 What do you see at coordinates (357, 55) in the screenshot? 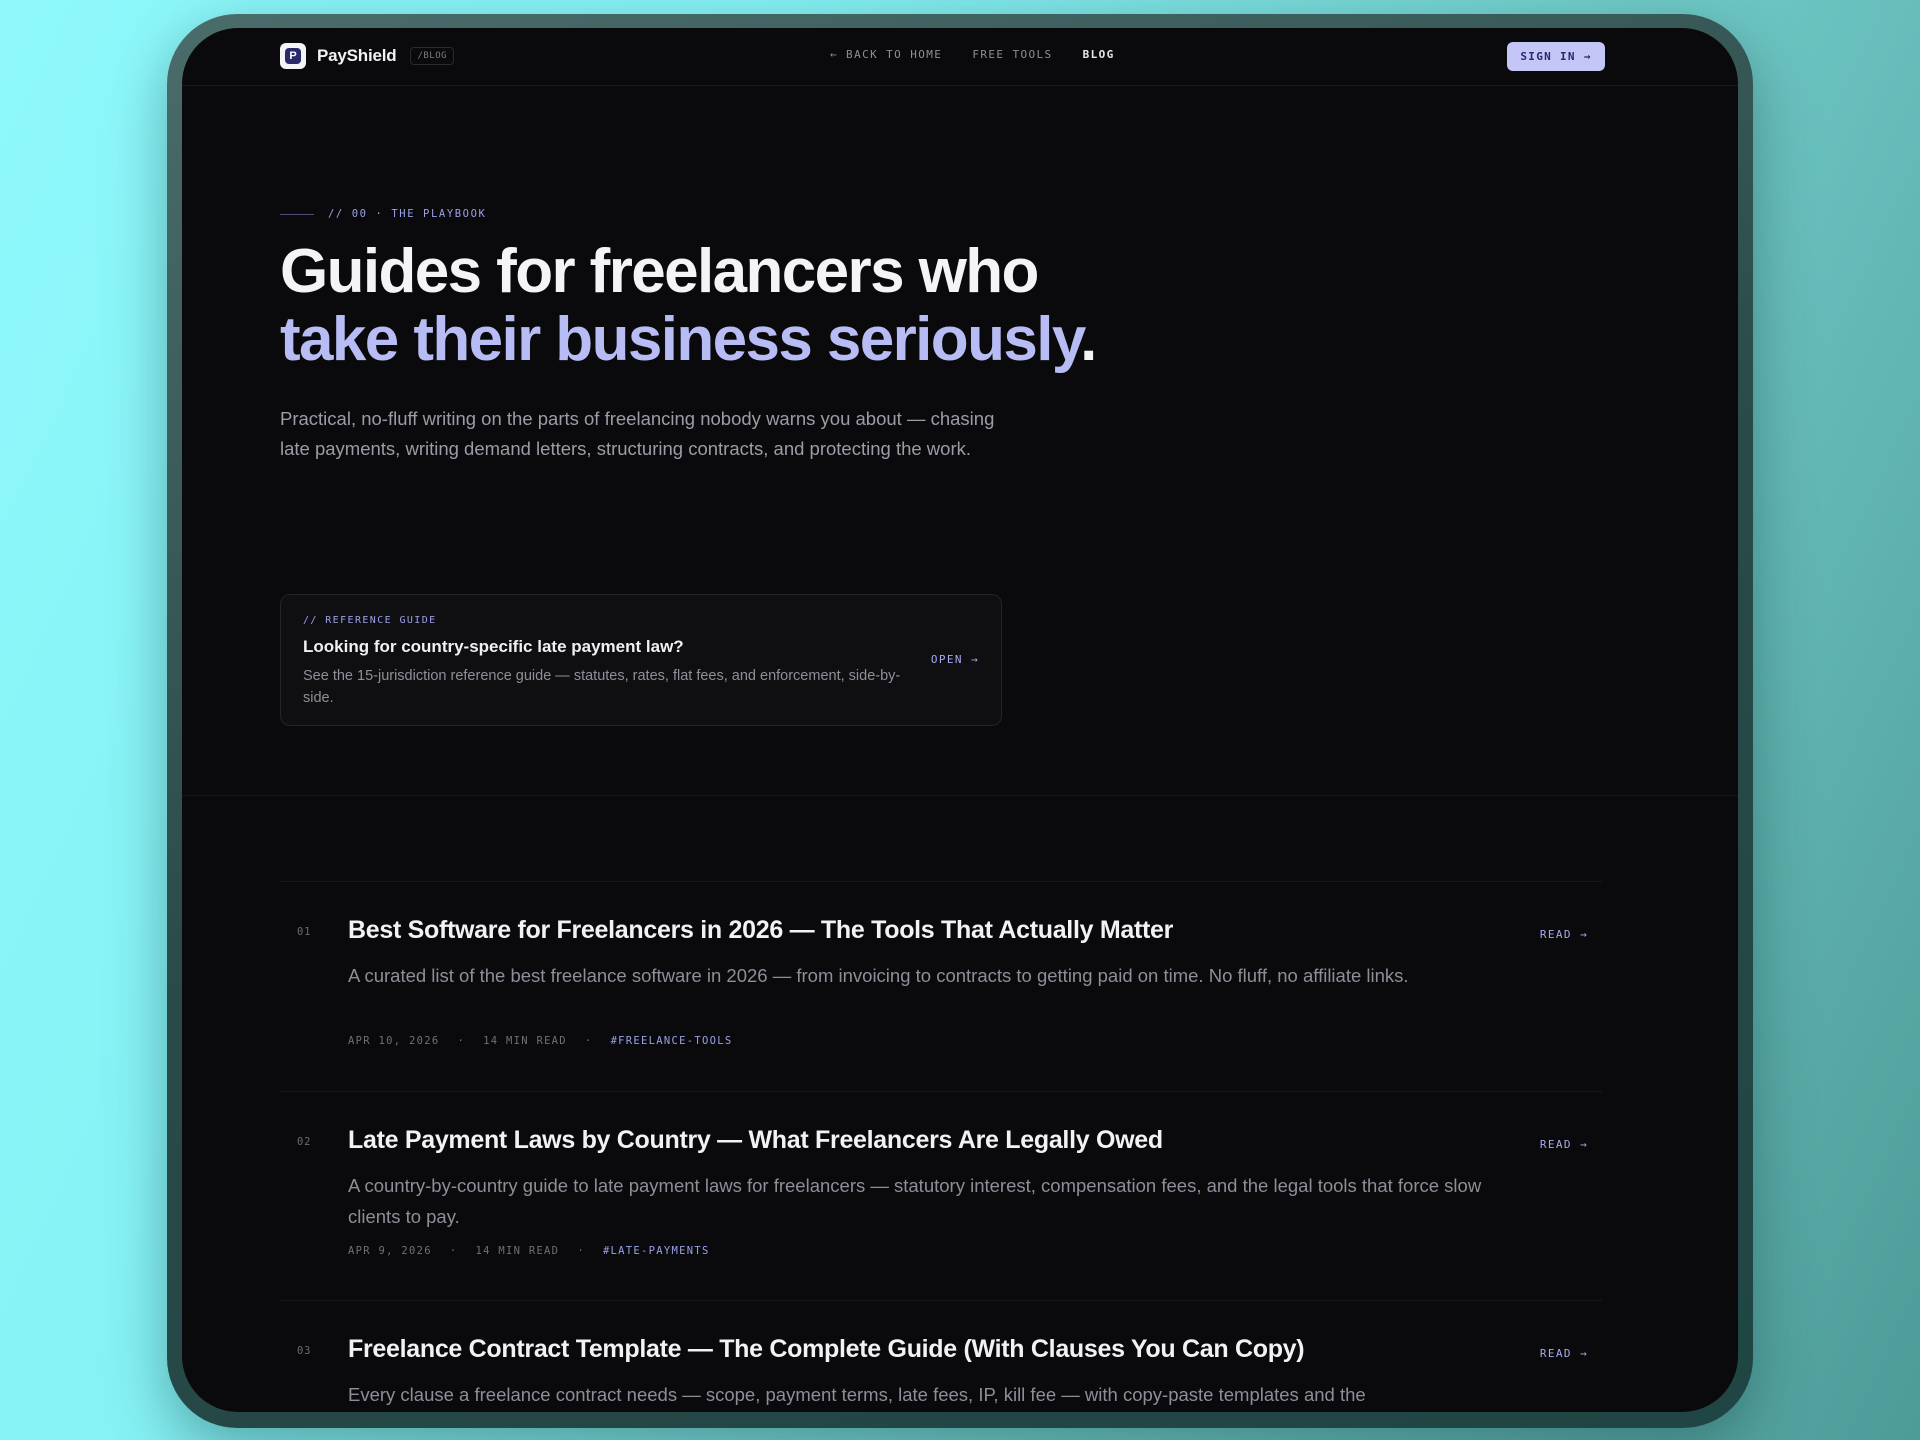
I see `brand-name: PayShield` at bounding box center [357, 55].